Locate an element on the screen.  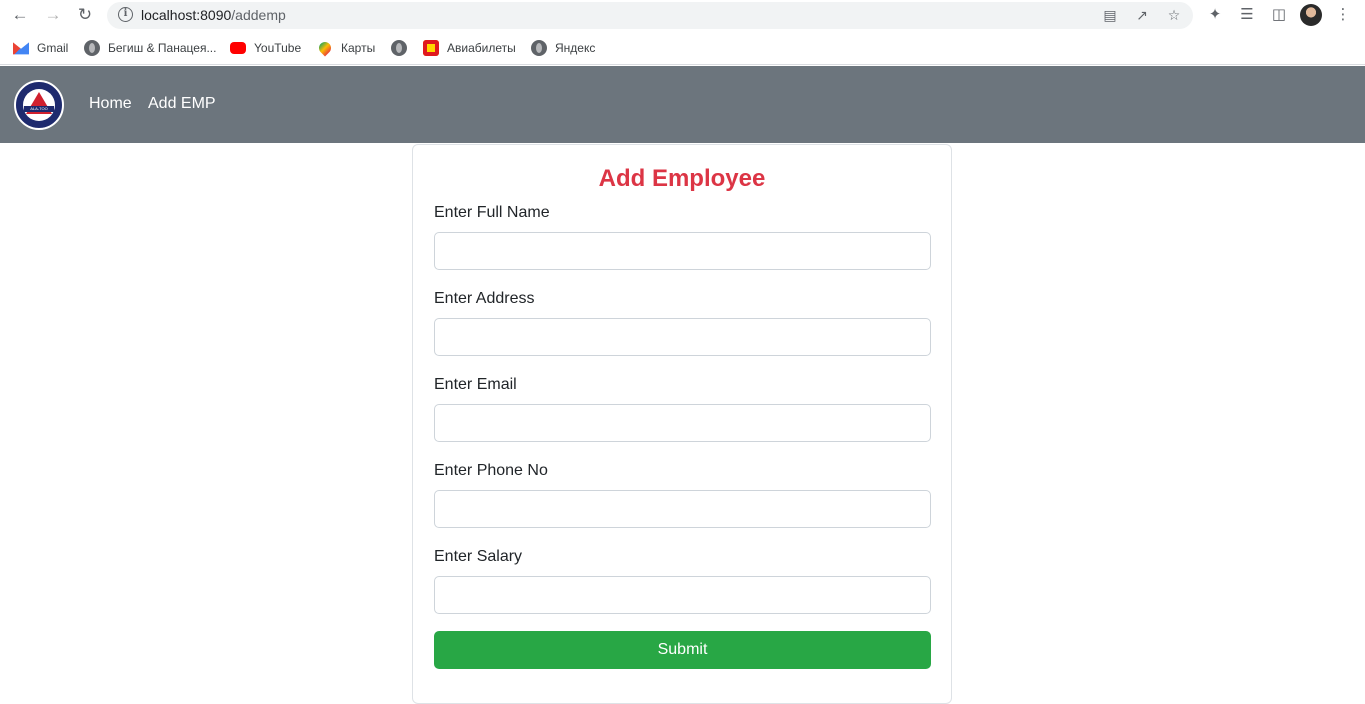
back-arrow-icon: ← is located at coordinates (20, 15).